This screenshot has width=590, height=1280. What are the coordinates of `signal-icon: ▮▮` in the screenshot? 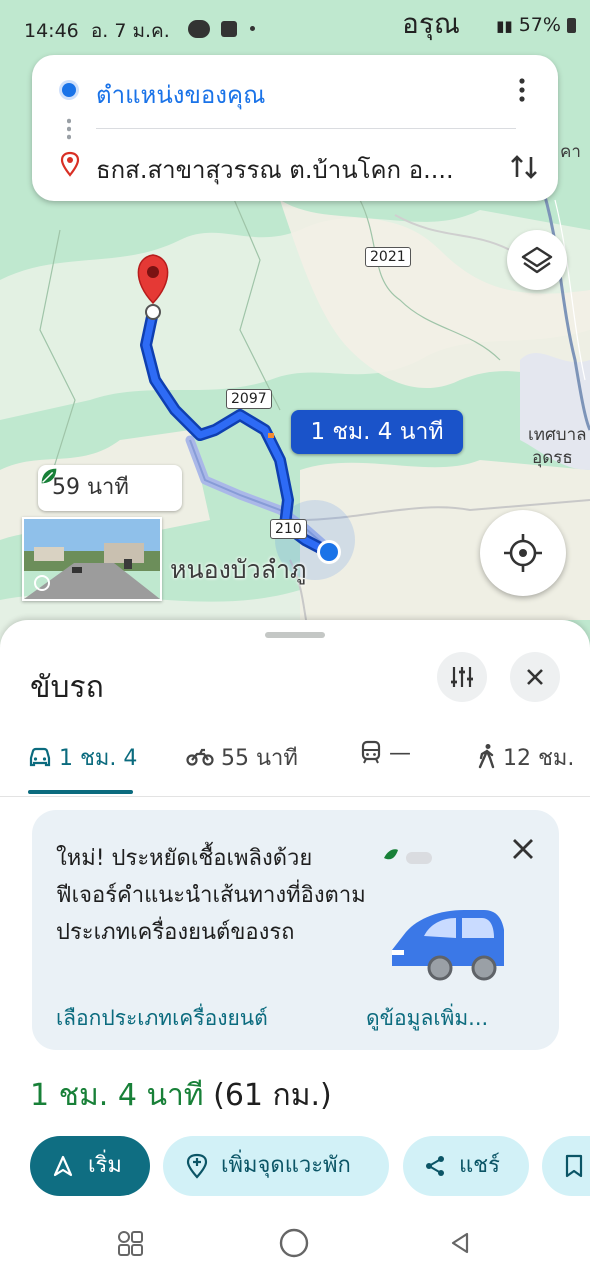 It's located at (504, 26).